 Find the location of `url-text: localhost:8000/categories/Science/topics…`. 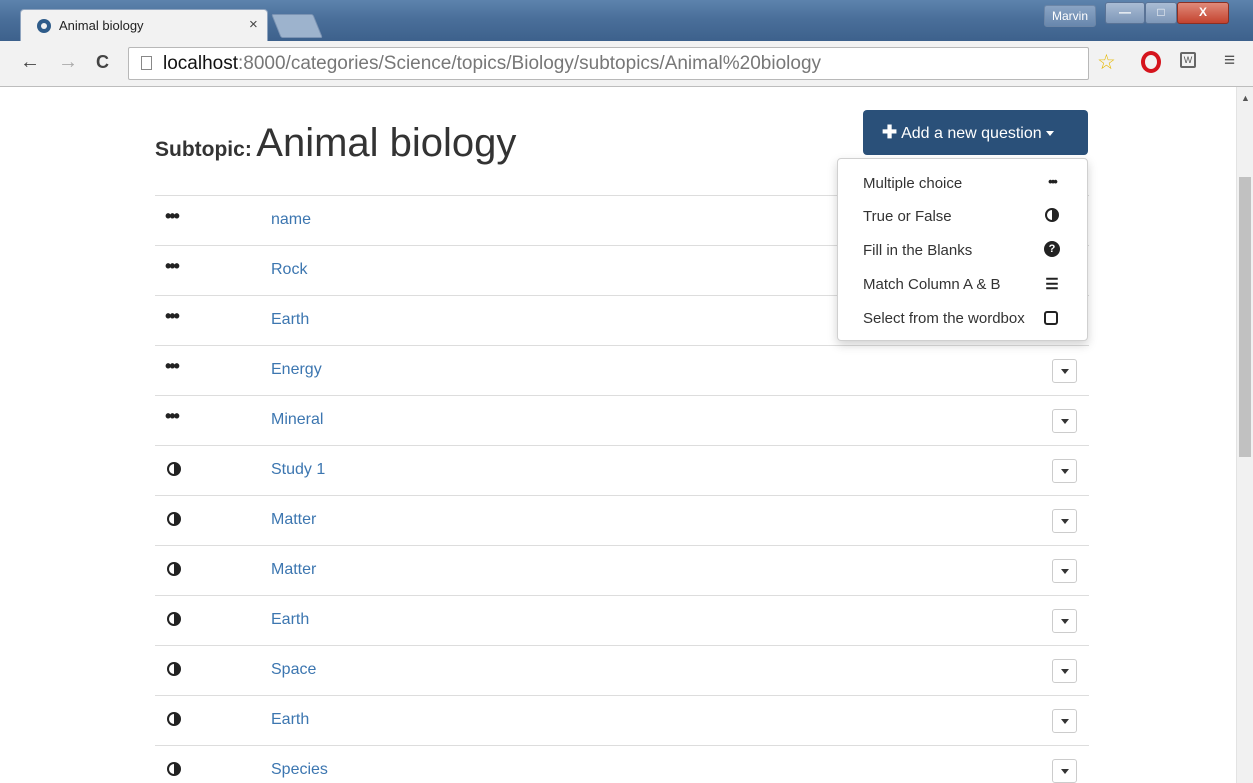

url-text: localhost:8000/categories/Science/topics… is located at coordinates (492, 63).